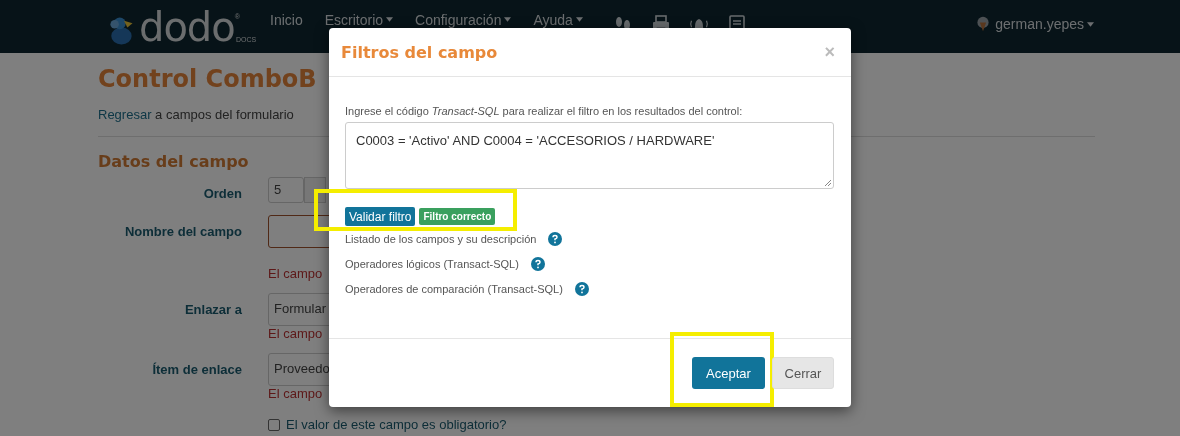 This screenshot has height=436, width=1180. What do you see at coordinates (187, 26) in the screenshot?
I see `logo-text: dodo` at bounding box center [187, 26].